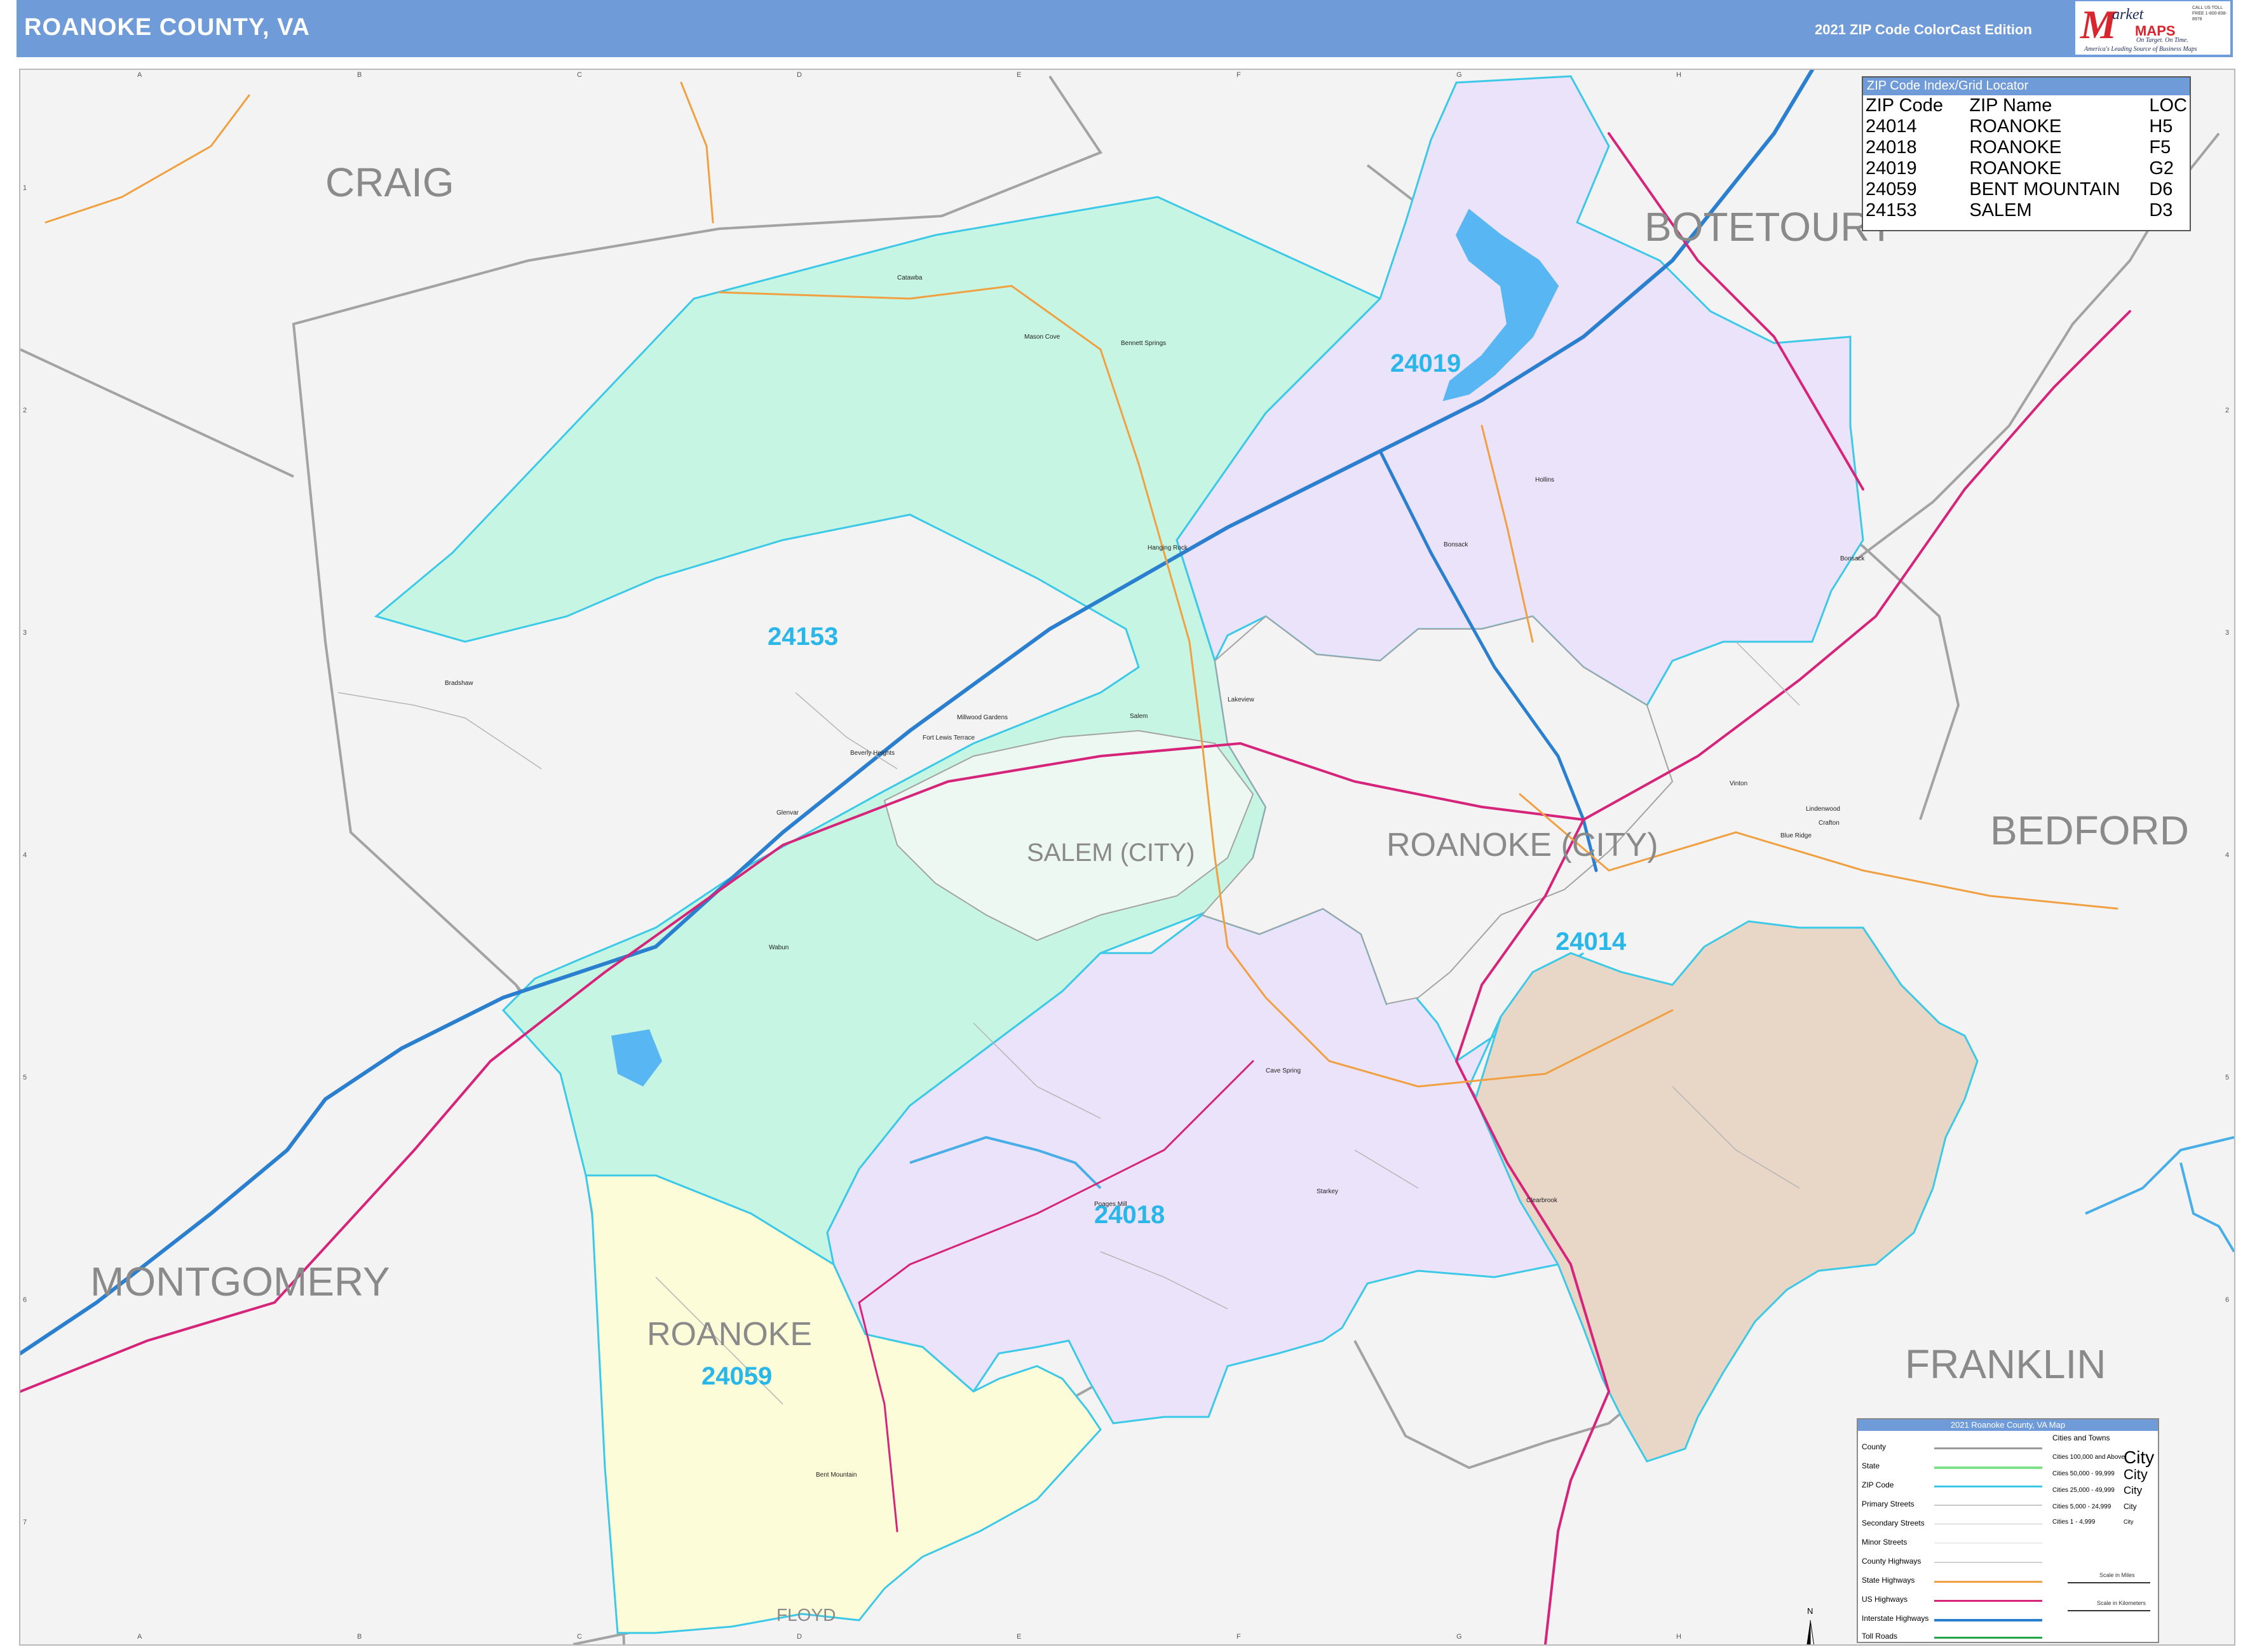 The width and height of the screenshot is (2250, 1652). What do you see at coordinates (2005, 1364) in the screenshot?
I see `county-label-franklin: FRANKLIN` at bounding box center [2005, 1364].